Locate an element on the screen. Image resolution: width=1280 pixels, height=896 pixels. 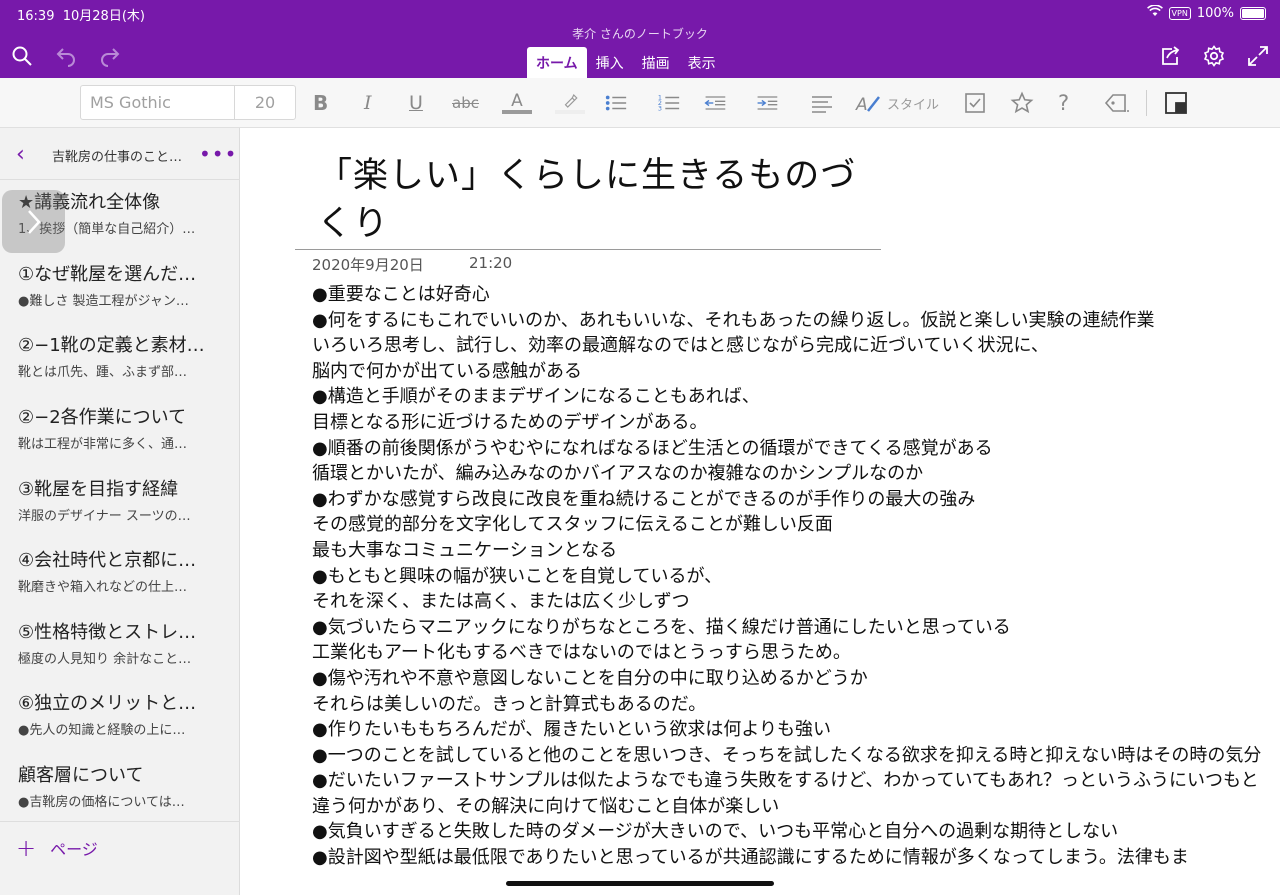
note-line: 循環とかいたが、編み込みなのかバイアスなのか複雑なのかシンプルなのか is located at coordinates (618, 474).